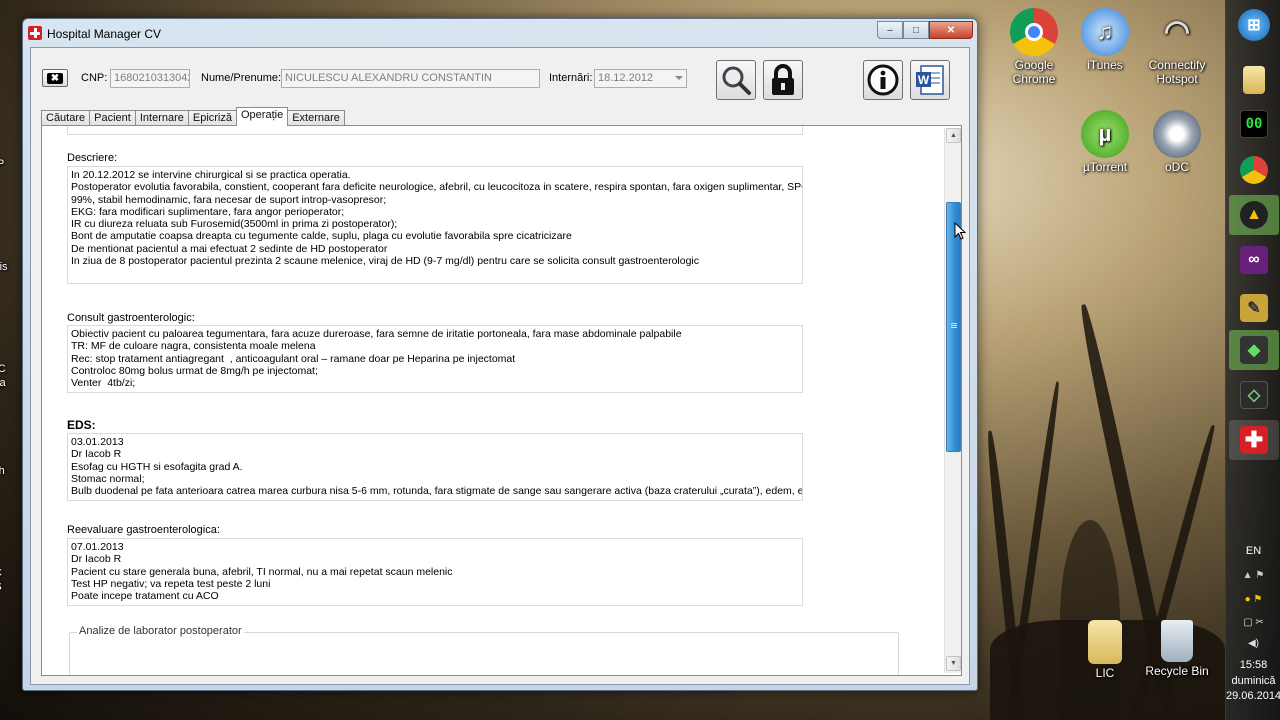 The height and width of the screenshot is (720, 1280). I want to click on name-label: Nume/Prenume:, so click(241, 78).